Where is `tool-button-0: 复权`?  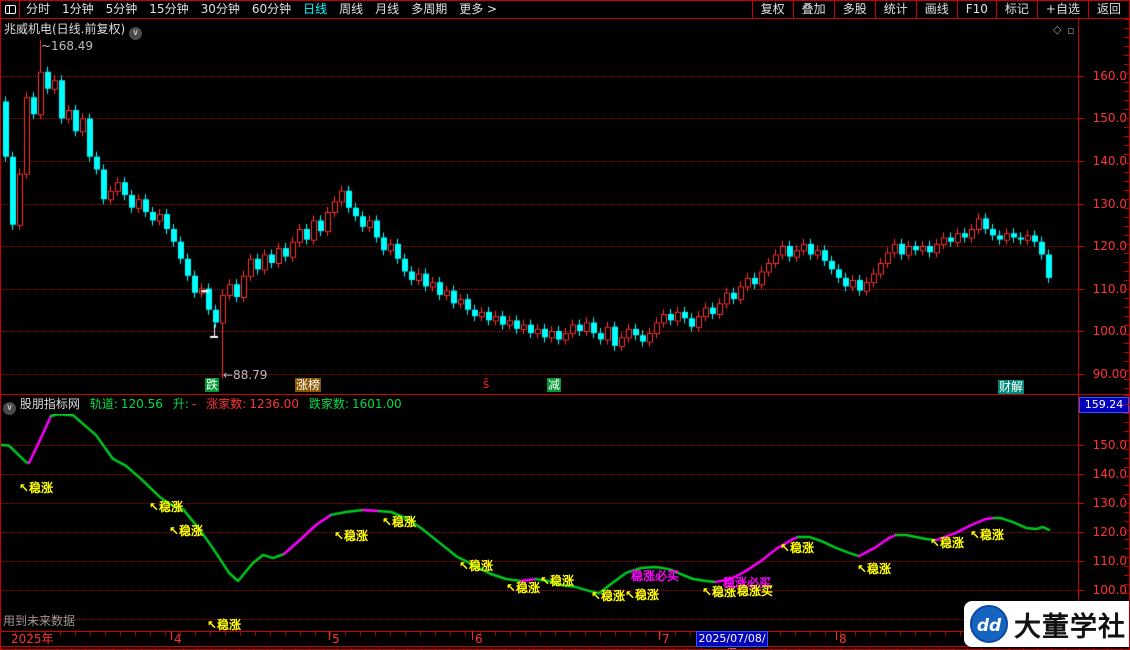 tool-button-0: 复权 is located at coordinates (772, 9).